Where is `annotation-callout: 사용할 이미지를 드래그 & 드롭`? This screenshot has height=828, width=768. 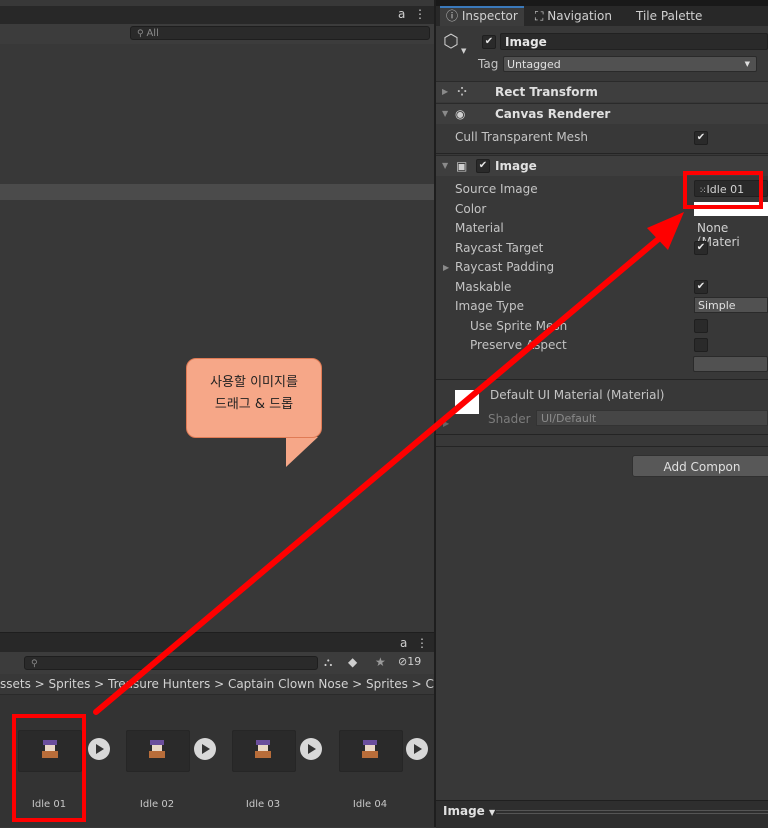
annotation-callout: 사용할 이미지를 드래그 & 드롭 is located at coordinates (254, 398).